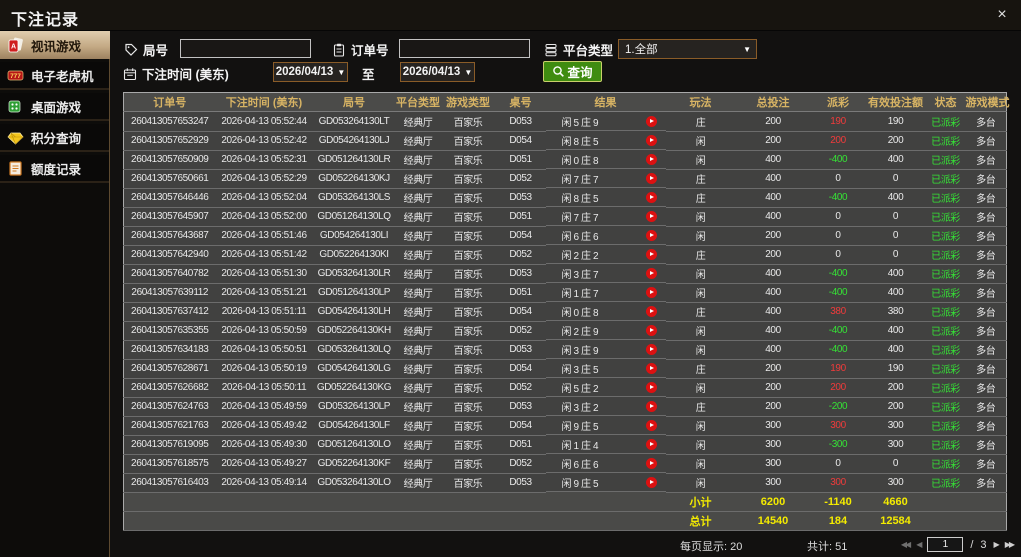  I want to click on sidebar-item-video-games: A 视讯游戏, so click(60, 45).